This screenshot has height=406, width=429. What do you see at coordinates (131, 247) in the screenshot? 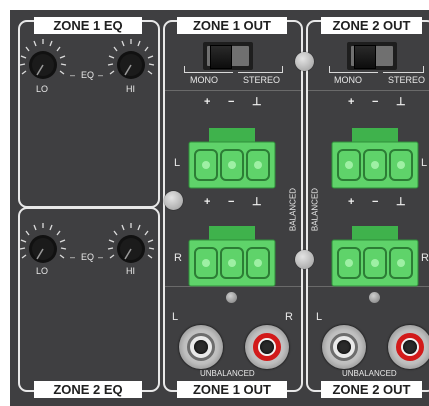
I see `zone2-hi-knob` at bounding box center [131, 247].